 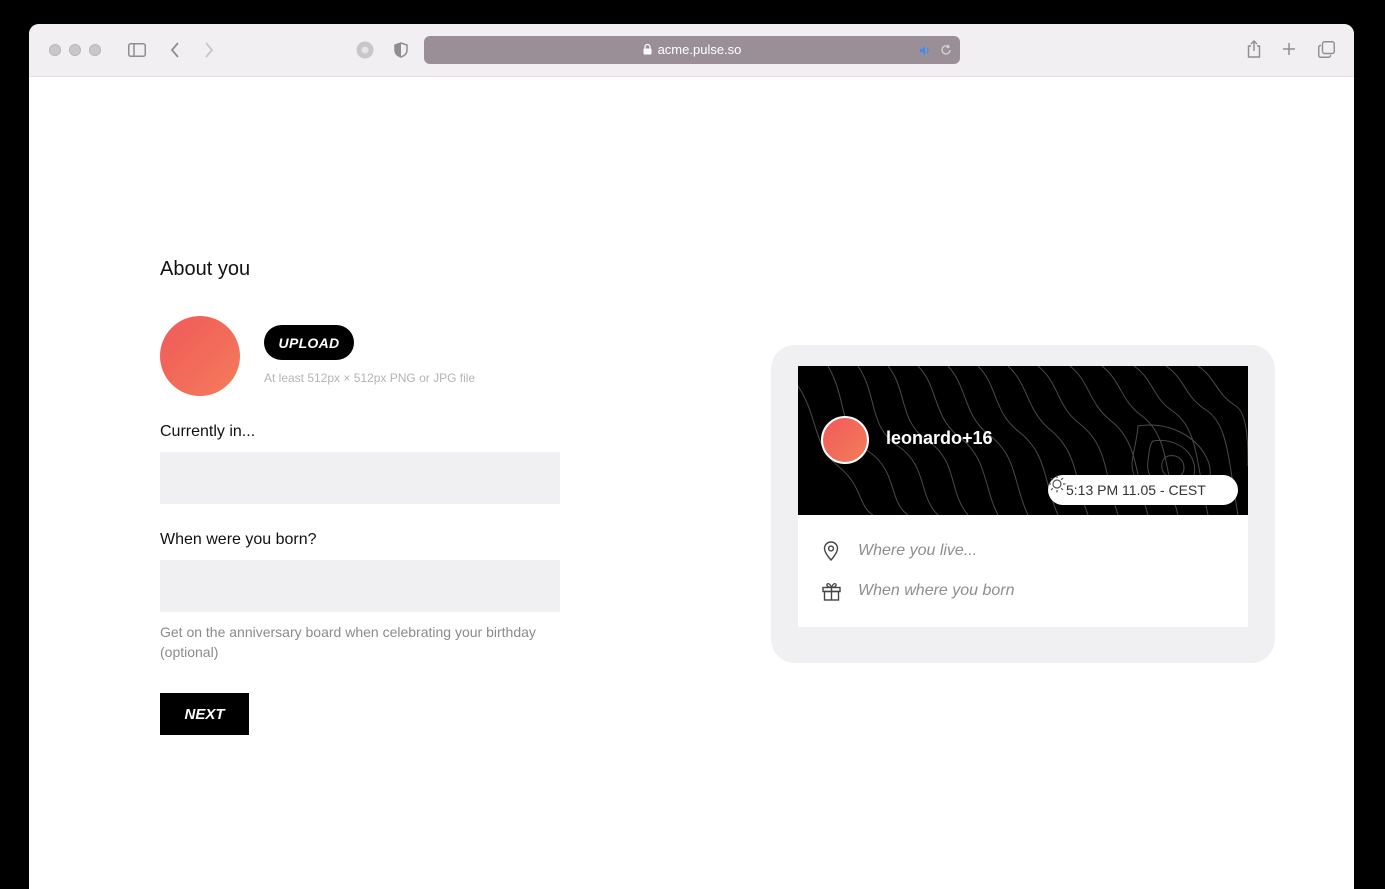 I want to click on profile-card-birthday-text: When where you born, so click(x=936, y=590).